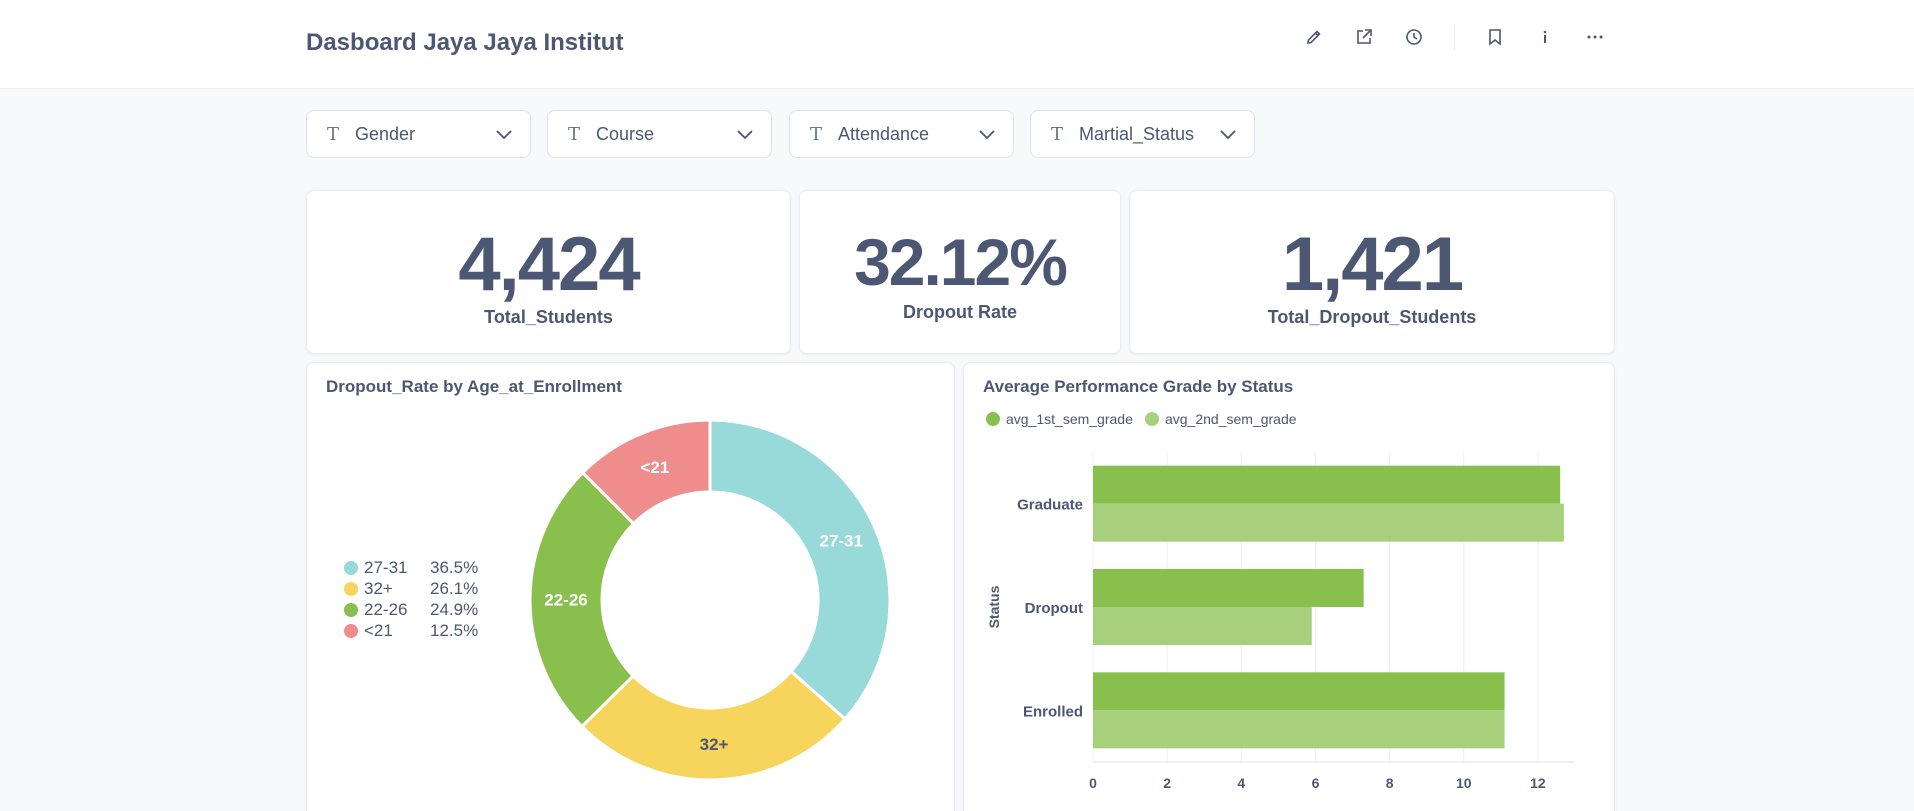 This screenshot has height=811, width=1914. Describe the element at coordinates (1093, 783) in the screenshot. I see `x-tick-label: 0` at that location.